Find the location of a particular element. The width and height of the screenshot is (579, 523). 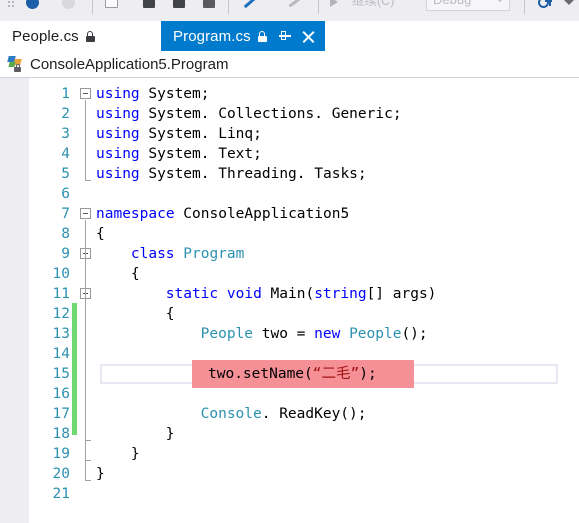

start-debug-button is located at coordinates (334, 6).